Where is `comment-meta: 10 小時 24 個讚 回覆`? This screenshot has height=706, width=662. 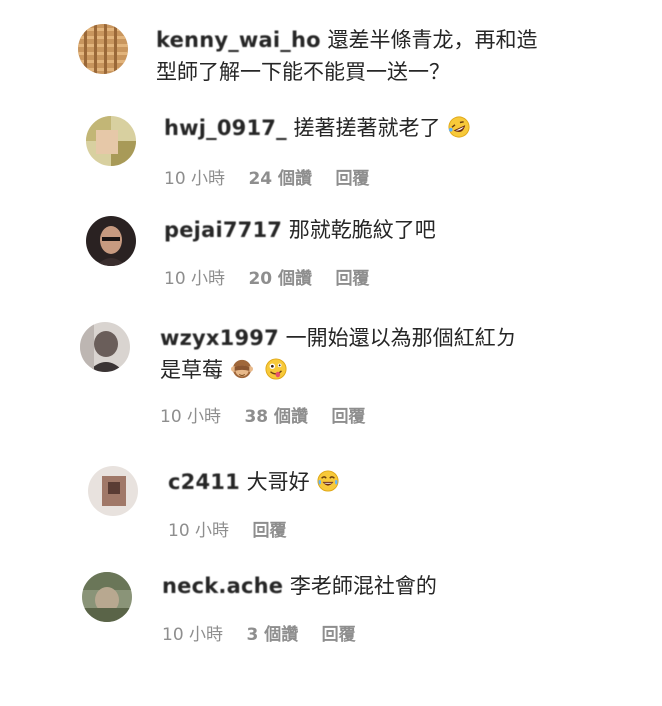 comment-meta: 10 小時 24 個讚 回覆 is located at coordinates (275, 179).